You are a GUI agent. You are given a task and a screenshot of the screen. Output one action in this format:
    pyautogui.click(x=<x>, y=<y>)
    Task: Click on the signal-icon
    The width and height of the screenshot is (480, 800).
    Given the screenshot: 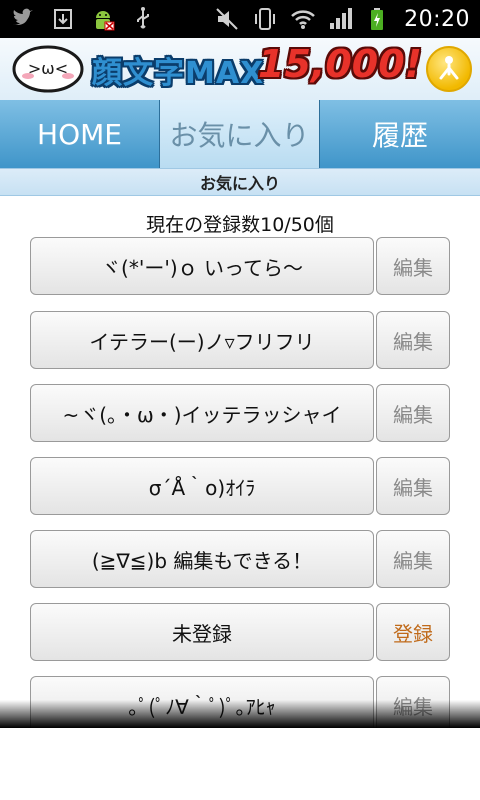 What is the action you would take?
    pyautogui.click(x=341, y=19)
    